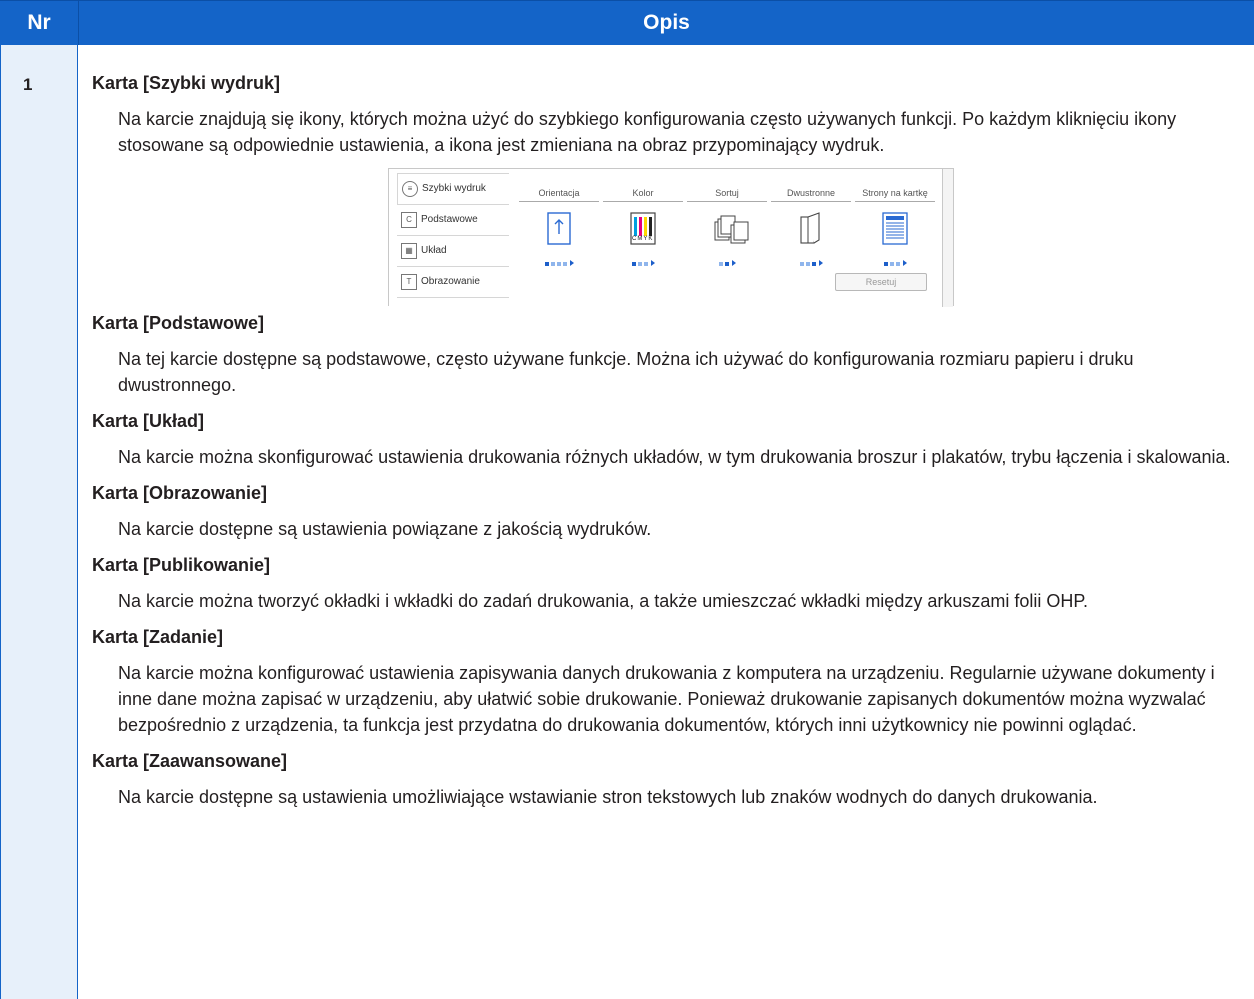  Describe the element at coordinates (643, 239) in the screenshot. I see `color-icon-text: CMYK` at that location.